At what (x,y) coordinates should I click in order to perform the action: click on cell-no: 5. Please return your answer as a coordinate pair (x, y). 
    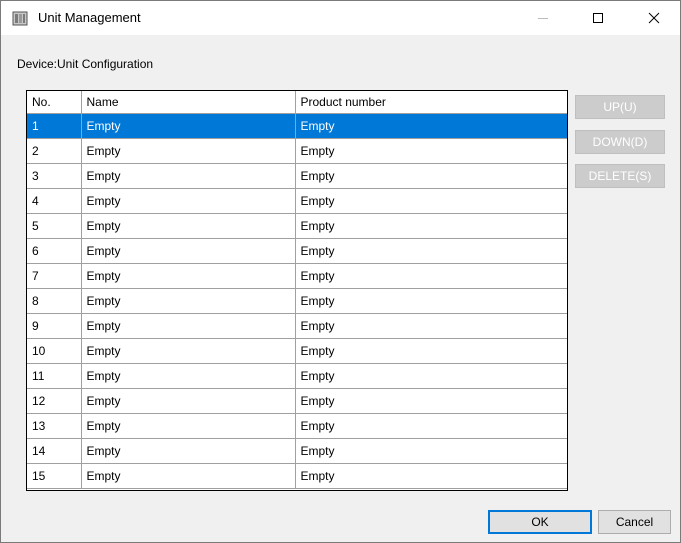
    Looking at the image, I should click on (54, 226).